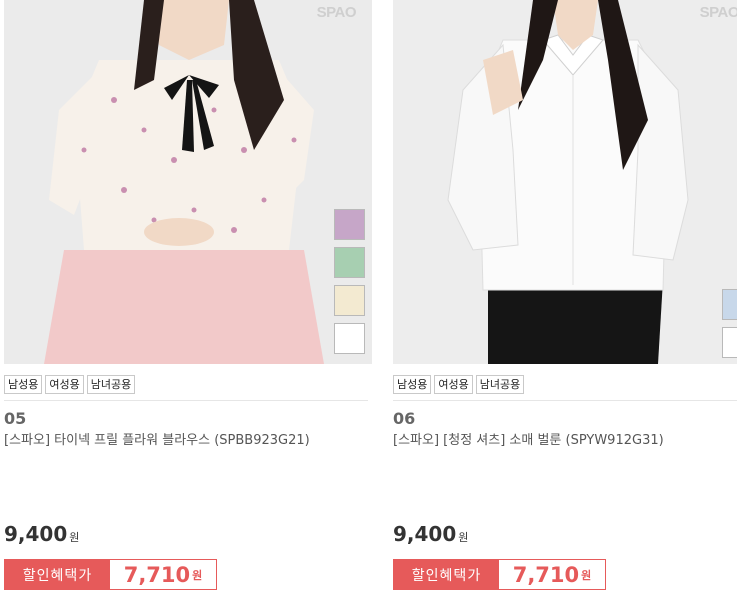 Image resolution: width=737 pixels, height=613 pixels. Describe the element at coordinates (15, 418) in the screenshot. I see `product-number: 05` at that location.